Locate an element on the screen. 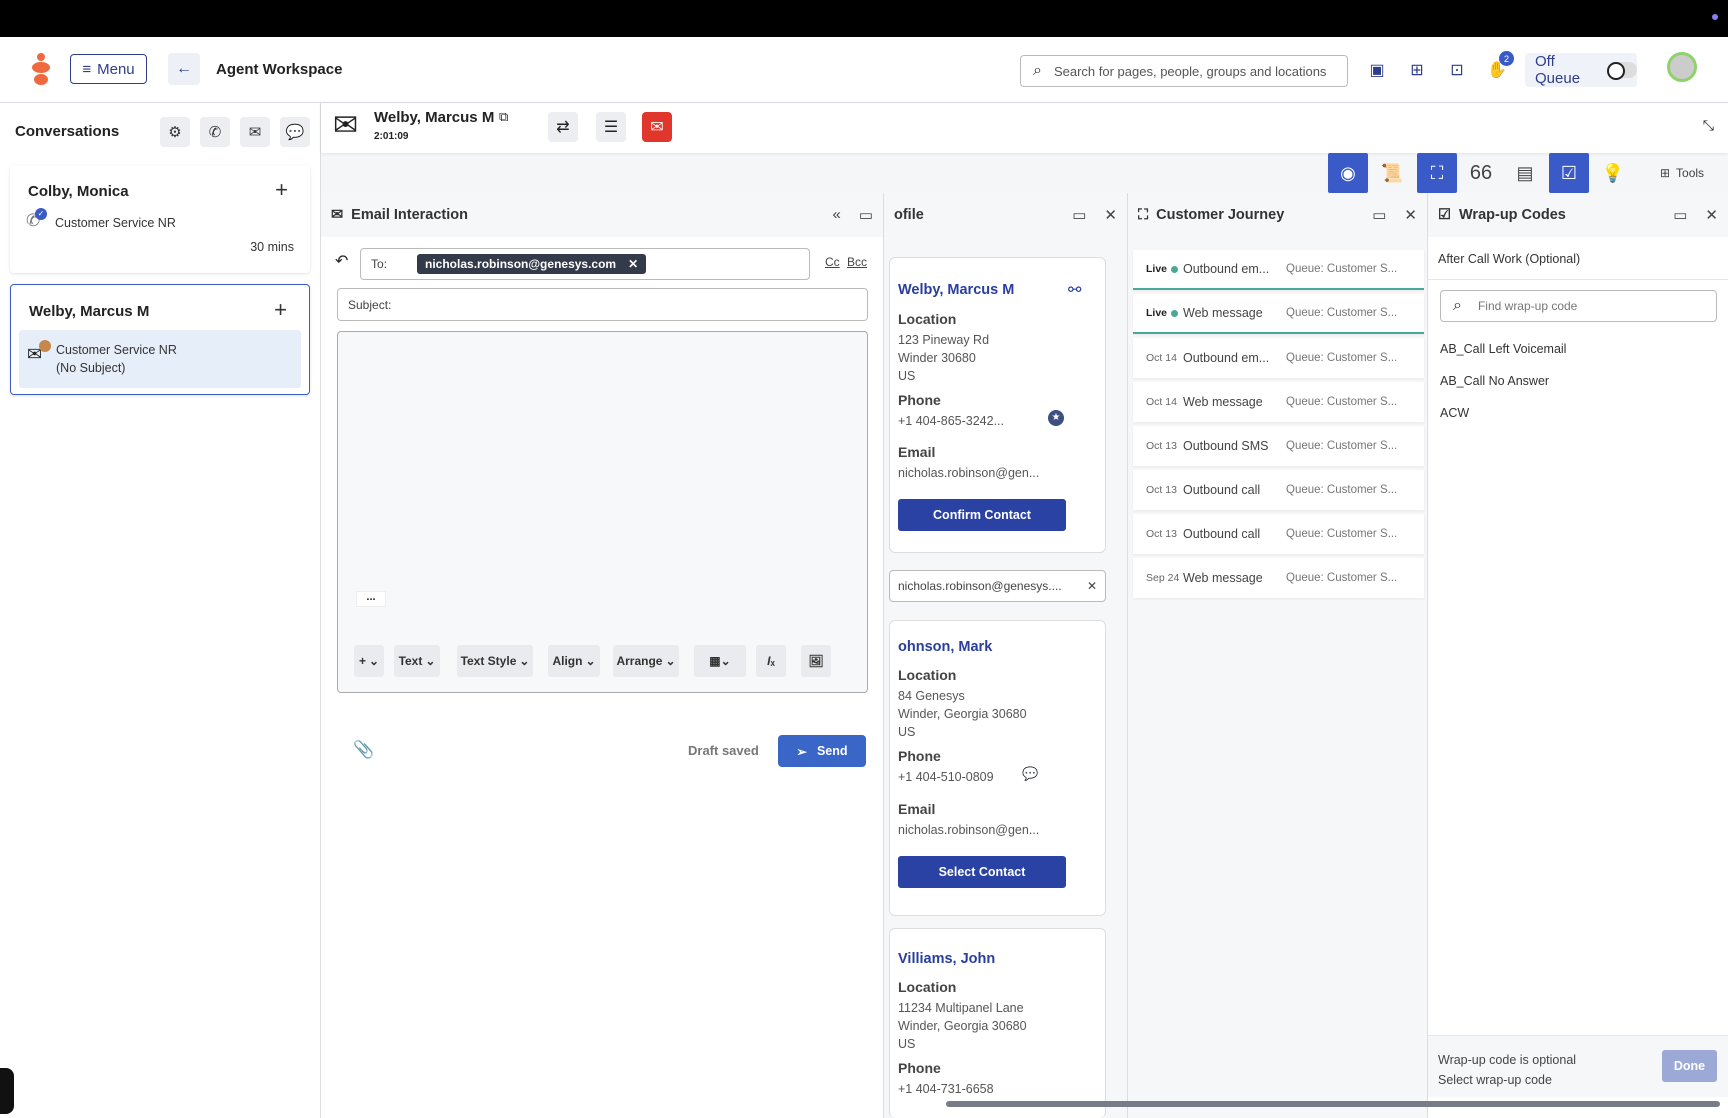  contact-name: ohnson, Mark is located at coordinates (945, 647).